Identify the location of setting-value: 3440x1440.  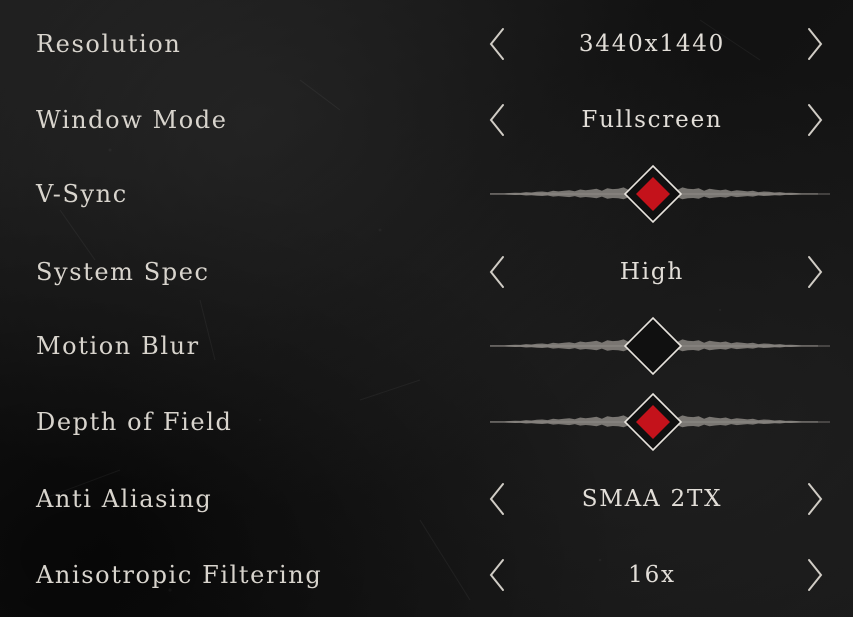
(652, 44).